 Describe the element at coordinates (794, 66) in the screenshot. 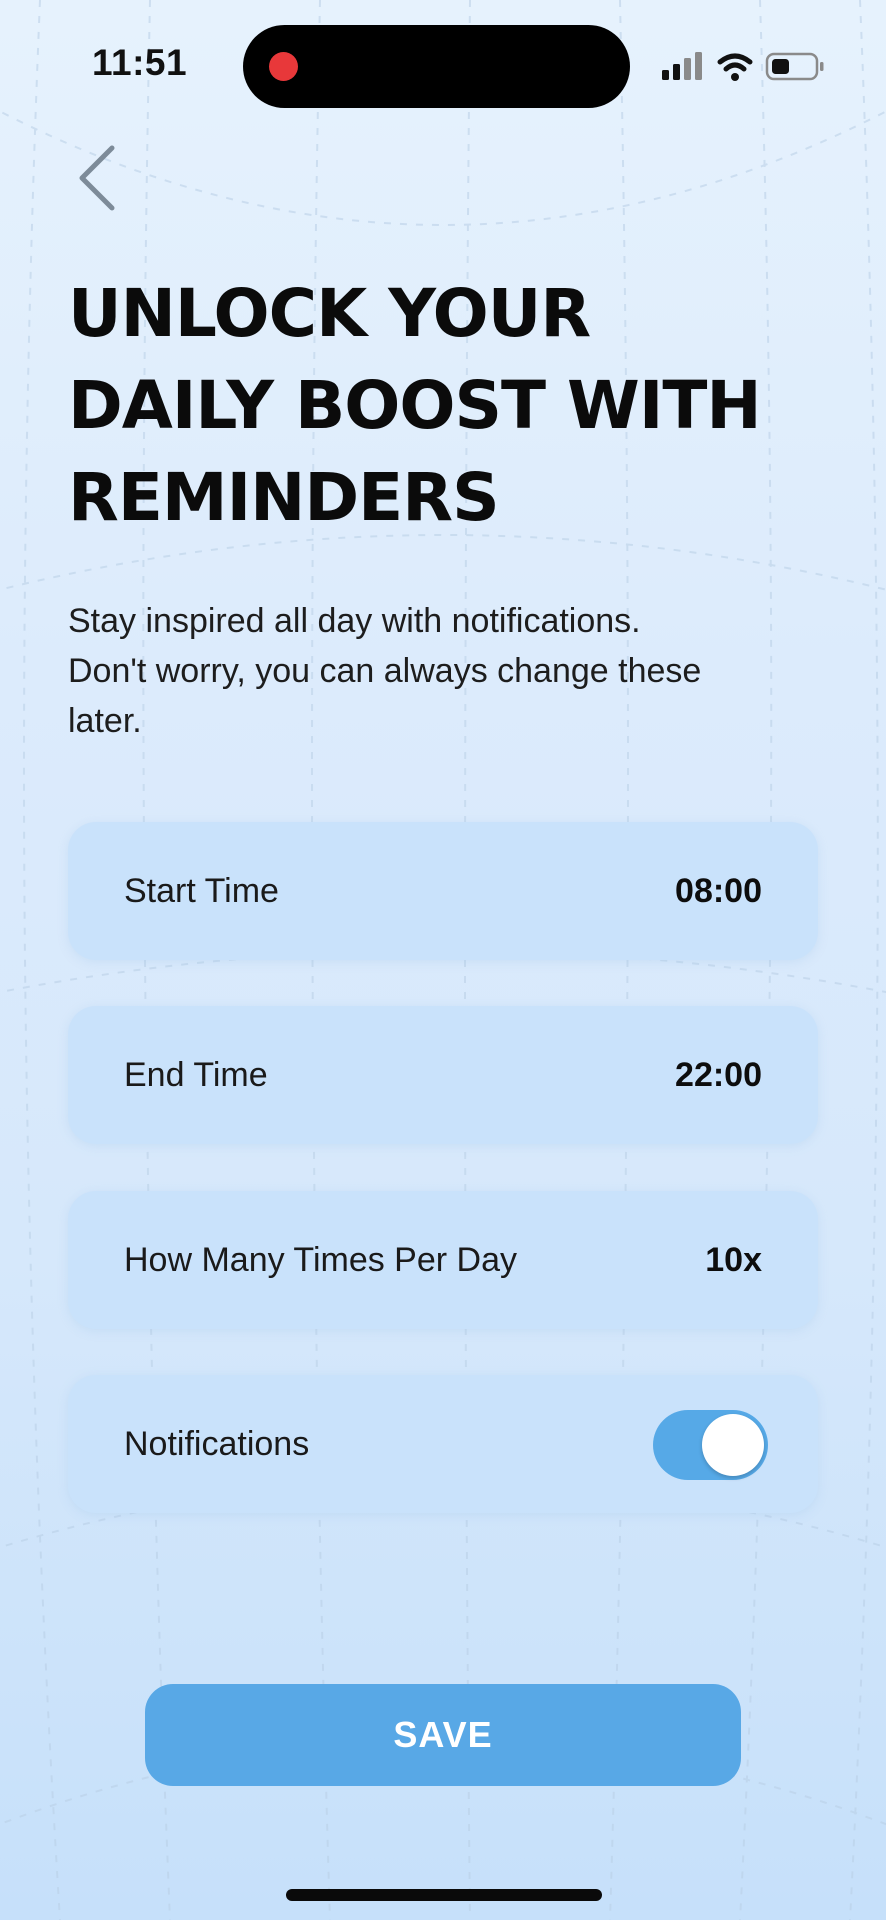

I see `battery-icon` at that location.